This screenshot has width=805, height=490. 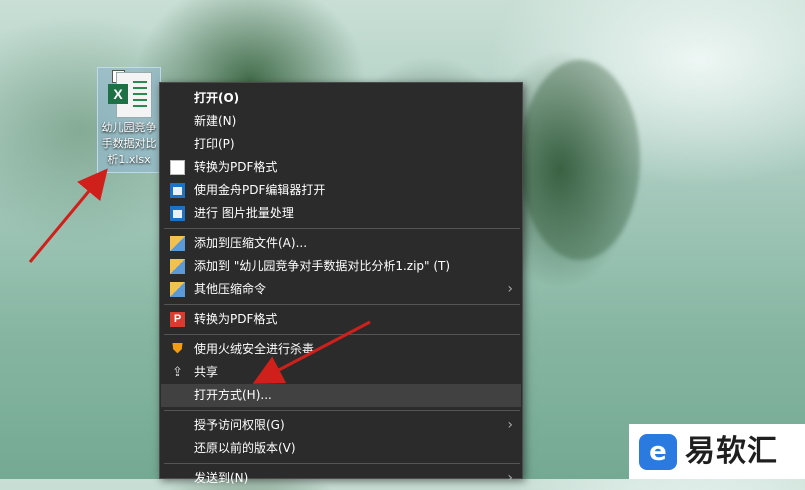 What do you see at coordinates (731, 451) in the screenshot?
I see `brand-name: 易软汇` at bounding box center [731, 451].